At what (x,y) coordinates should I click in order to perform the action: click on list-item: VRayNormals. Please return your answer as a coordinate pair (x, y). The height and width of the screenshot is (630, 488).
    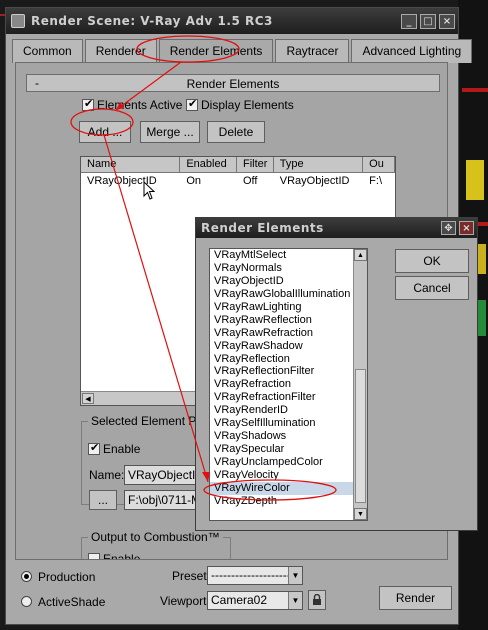
    Looking at the image, I should click on (288, 268).